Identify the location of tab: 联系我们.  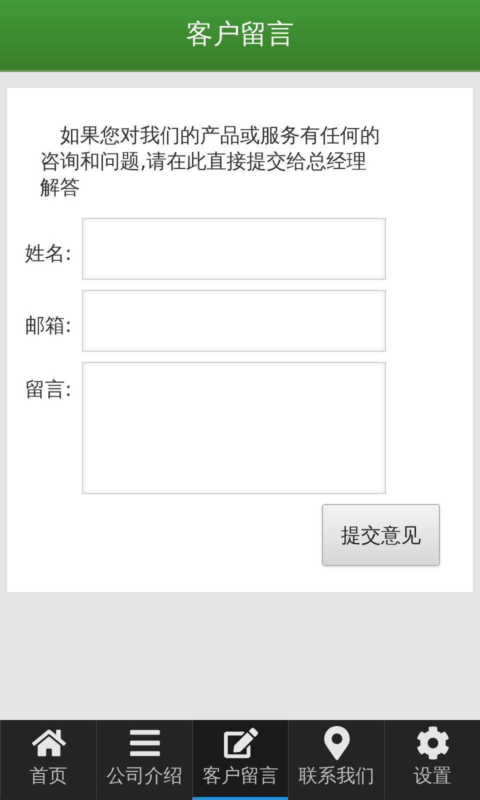
(336, 760).